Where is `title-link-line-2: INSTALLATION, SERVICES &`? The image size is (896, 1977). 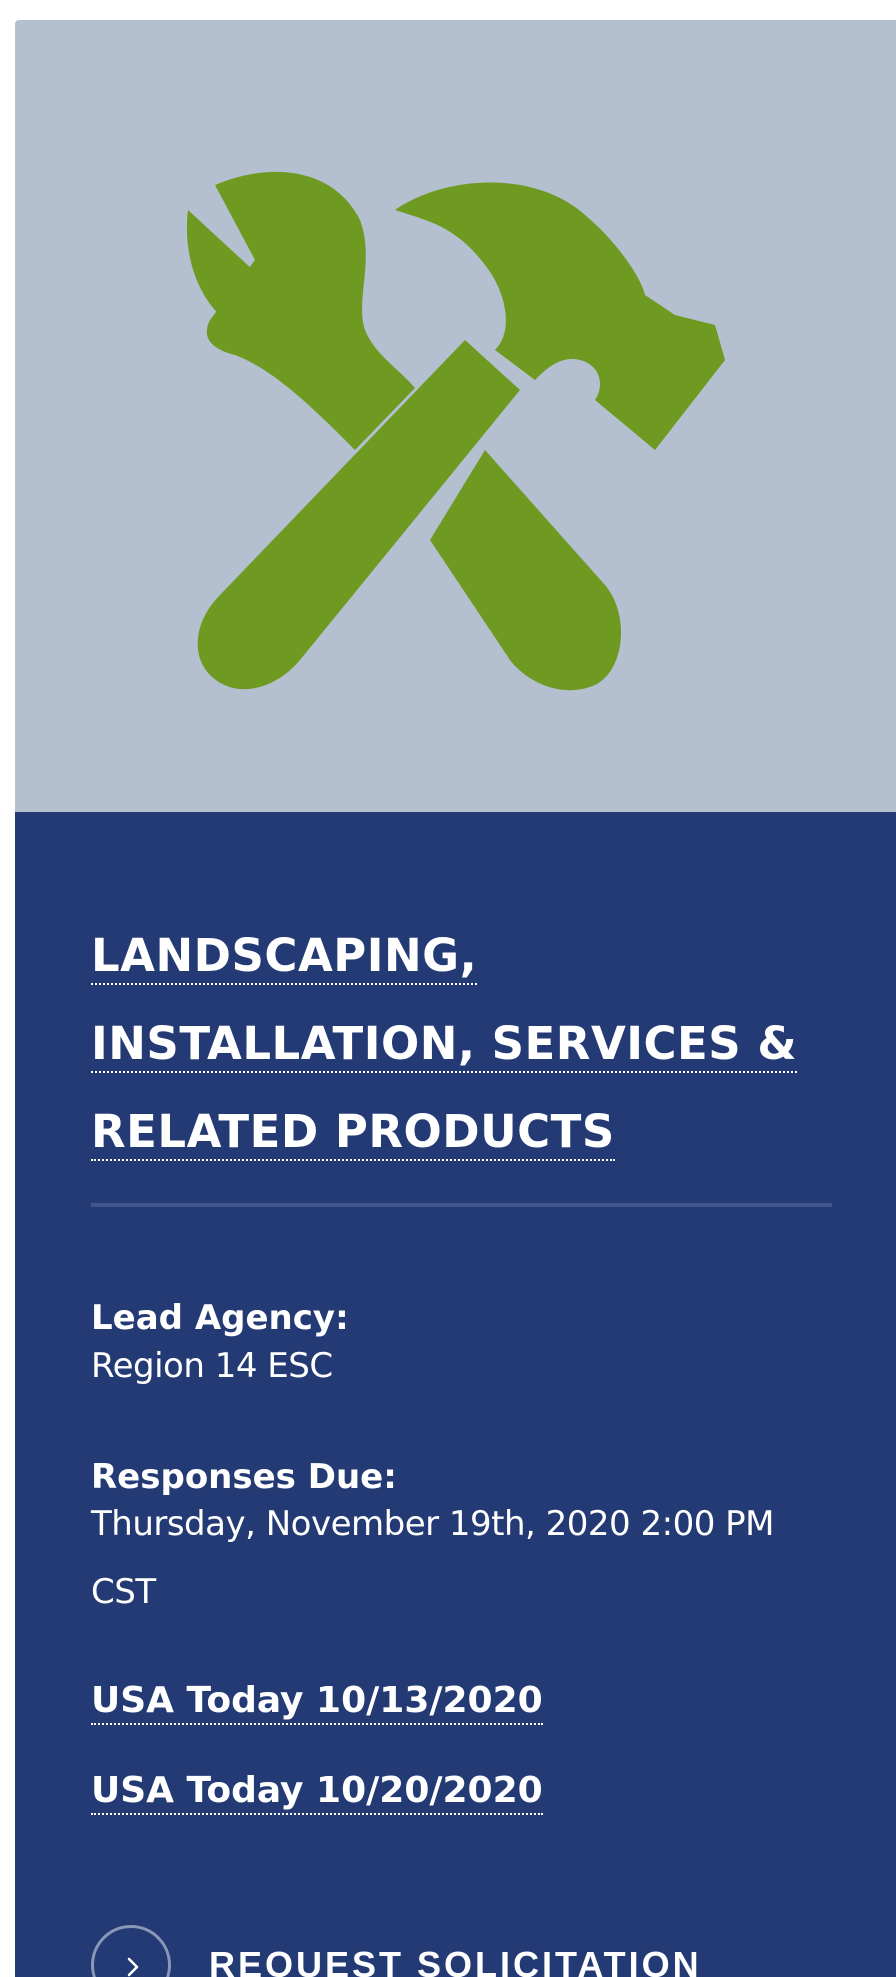 title-link-line-2: INSTALLATION, SERVICES & is located at coordinates (444, 1045).